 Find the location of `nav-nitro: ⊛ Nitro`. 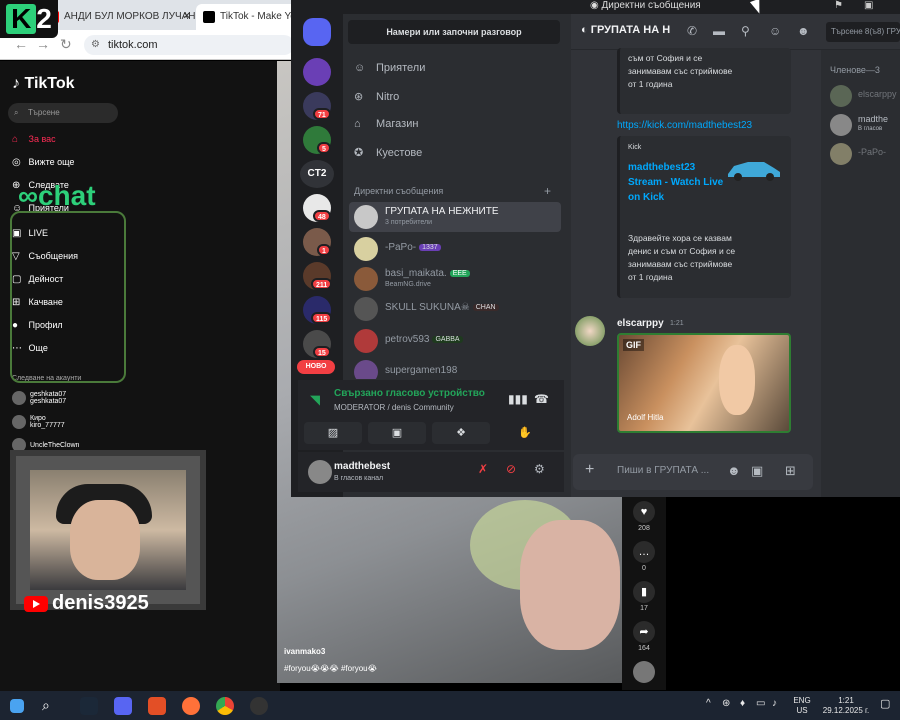

nav-nitro: ⊛ Nitro is located at coordinates (376, 96).